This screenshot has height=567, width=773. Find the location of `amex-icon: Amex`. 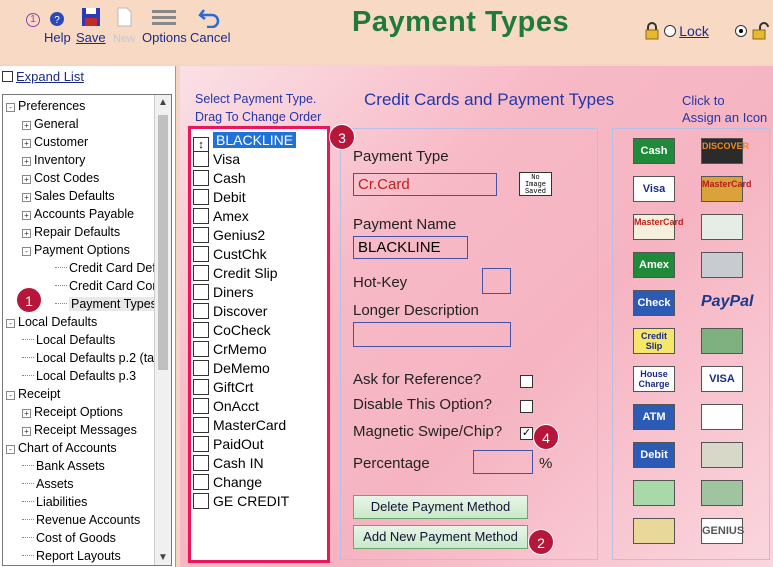

amex-icon: Amex is located at coordinates (654, 265).